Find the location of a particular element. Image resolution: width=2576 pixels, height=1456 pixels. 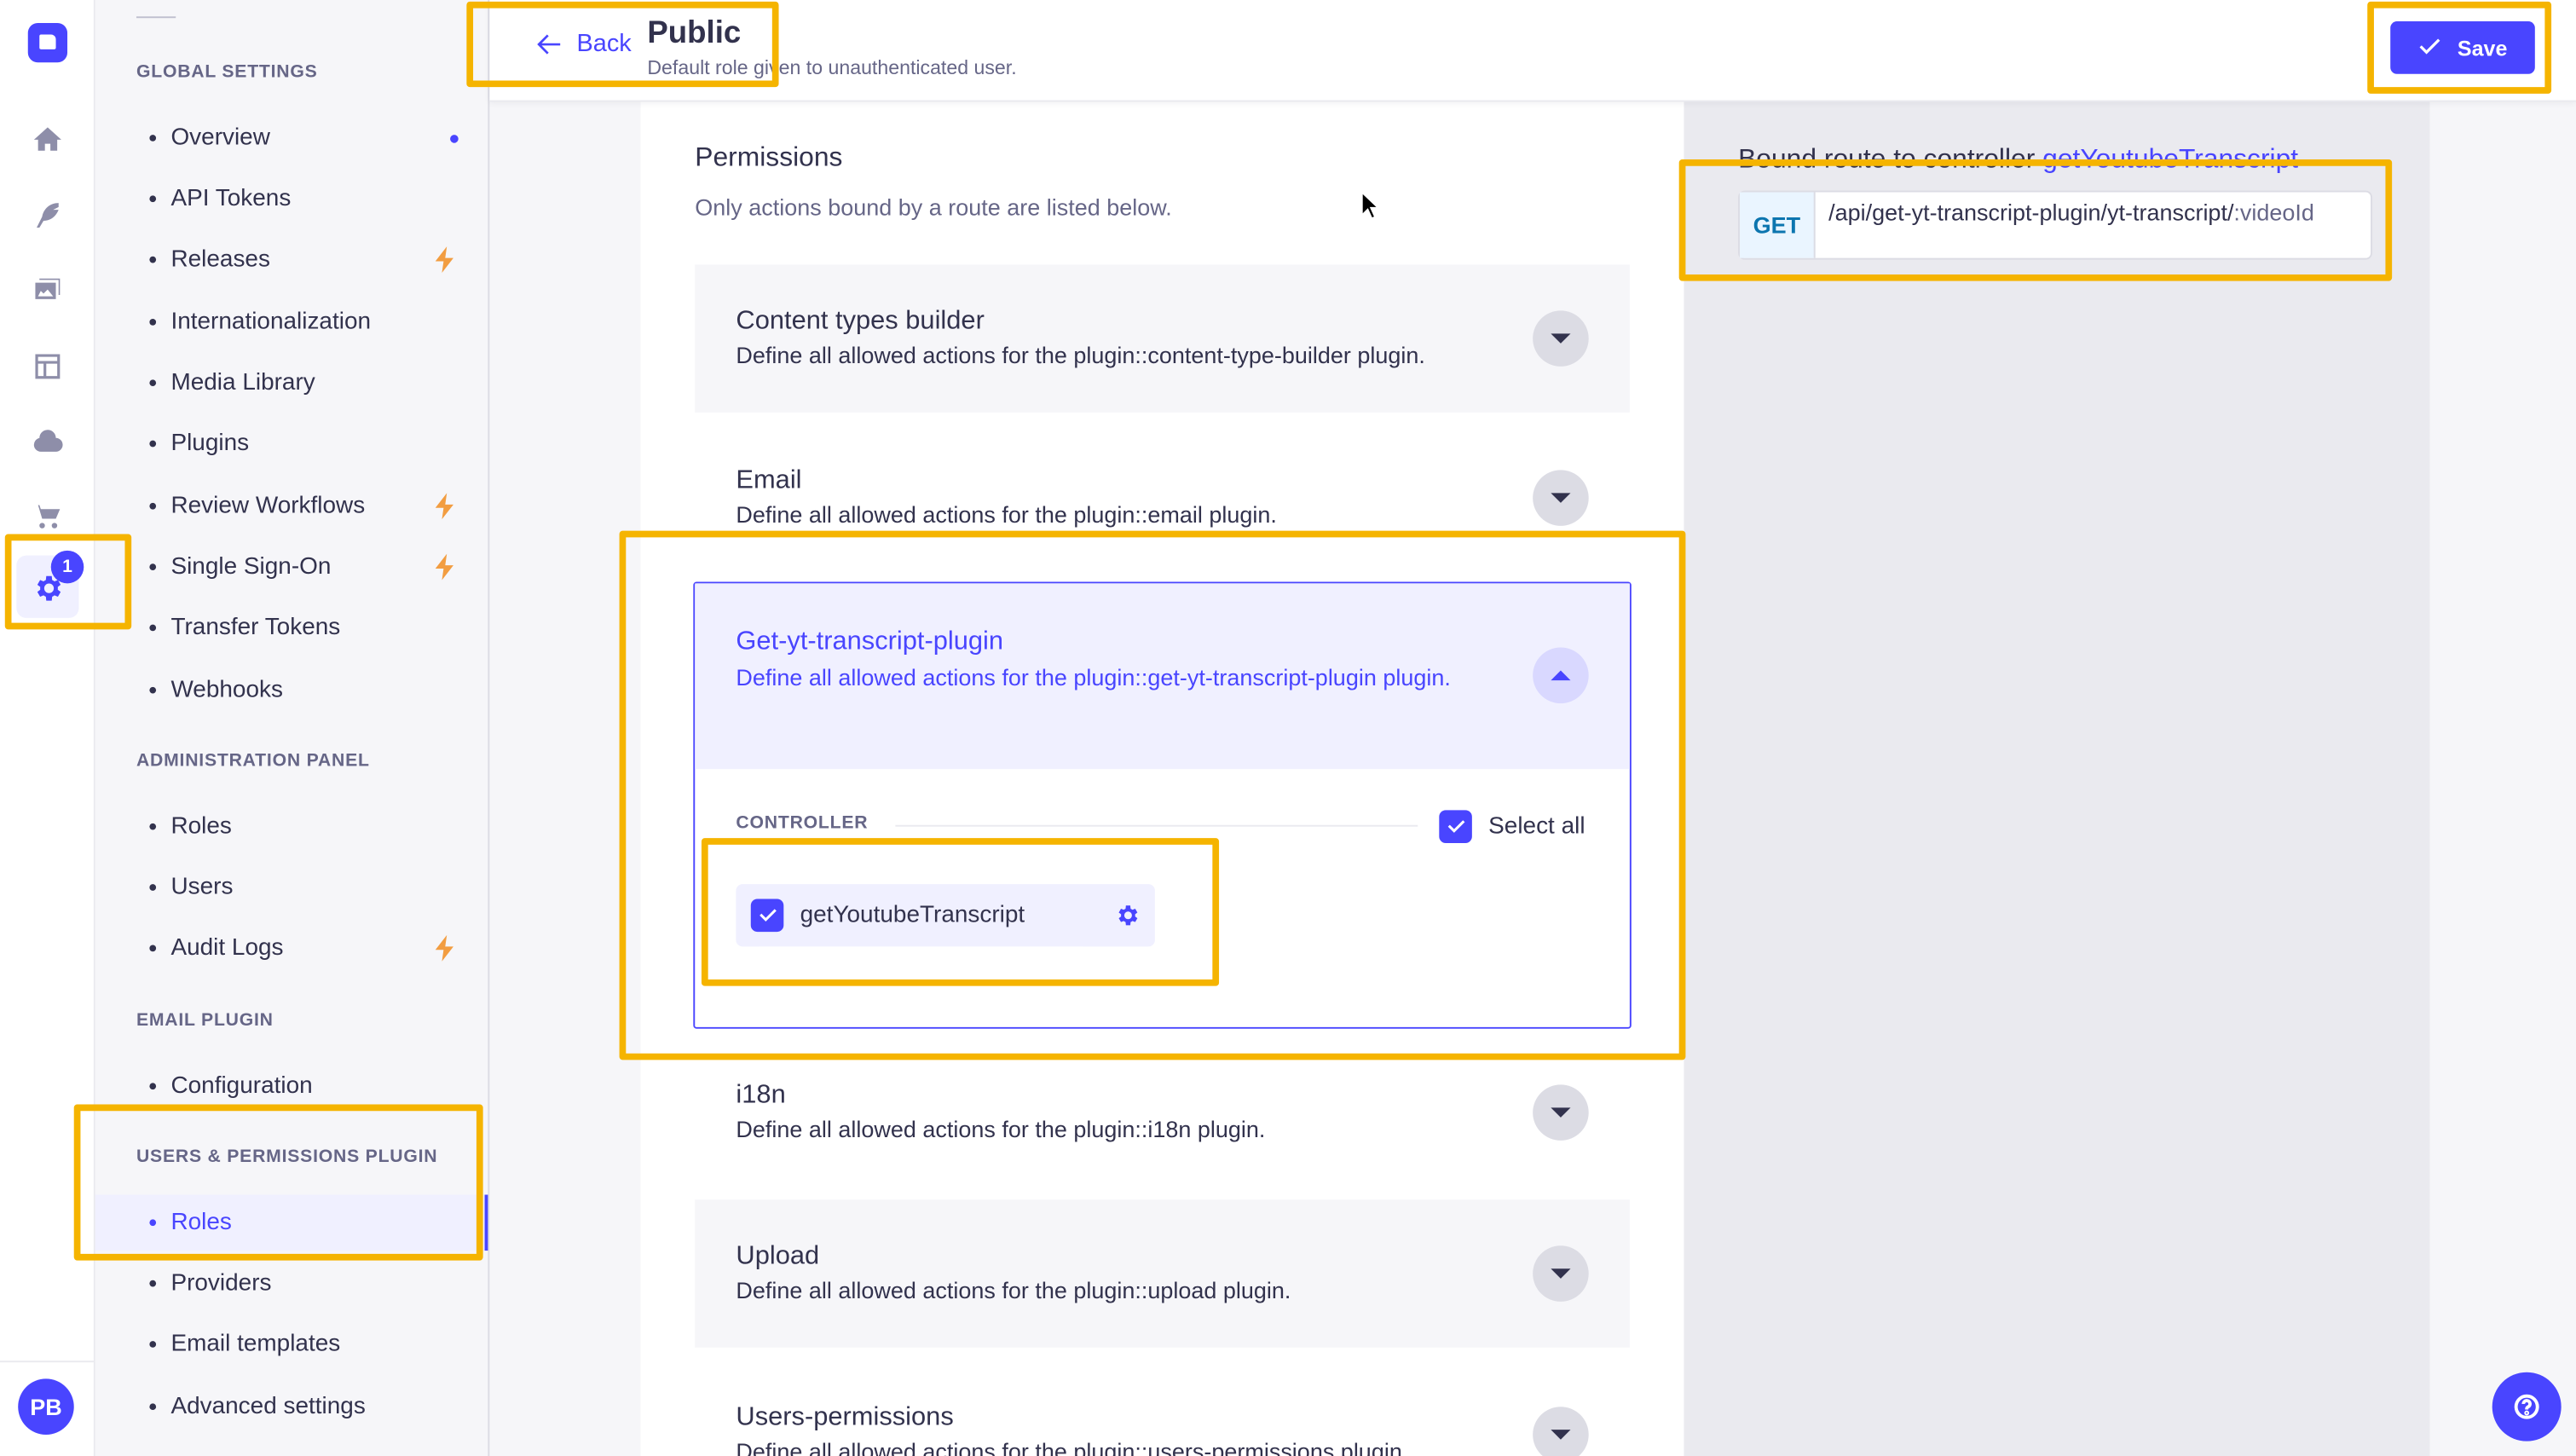

sidebar-item-overview: Overview is located at coordinates (291, 138).